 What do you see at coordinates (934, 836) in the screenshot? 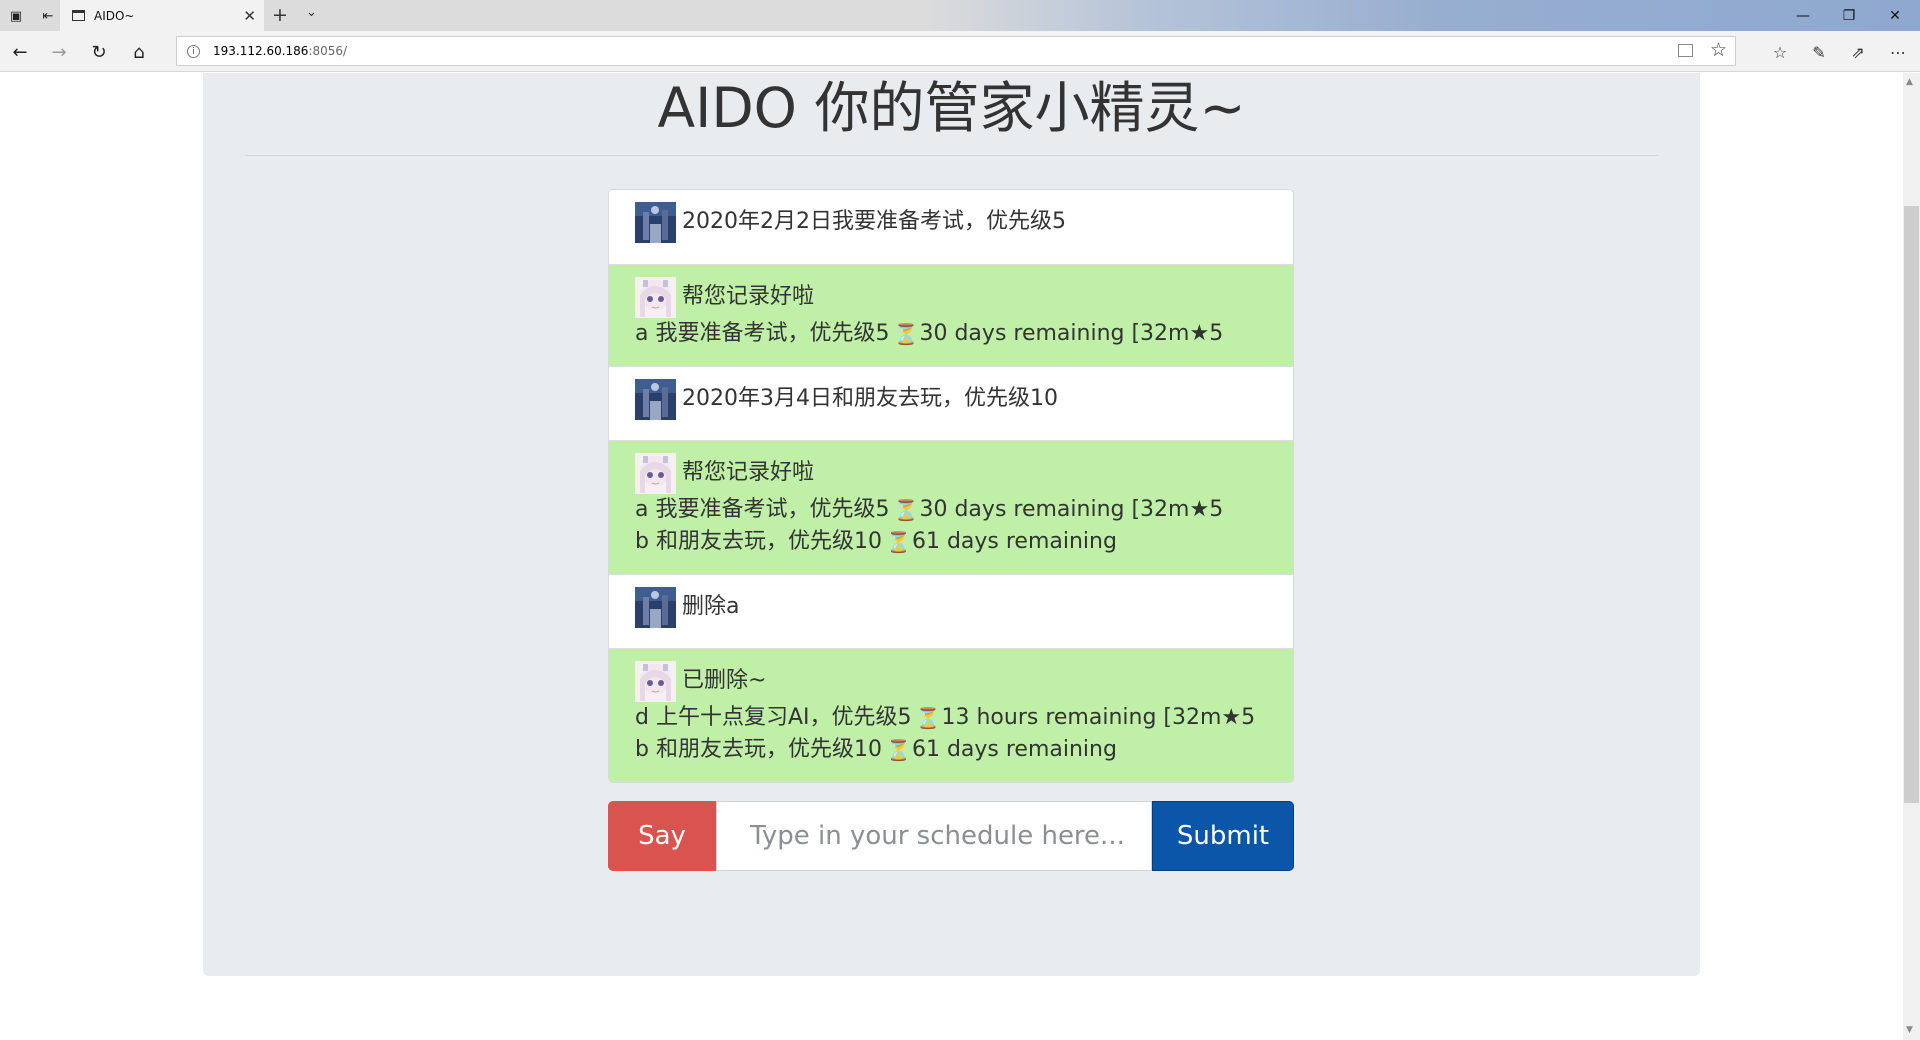
I see `schedule-input` at bounding box center [934, 836].